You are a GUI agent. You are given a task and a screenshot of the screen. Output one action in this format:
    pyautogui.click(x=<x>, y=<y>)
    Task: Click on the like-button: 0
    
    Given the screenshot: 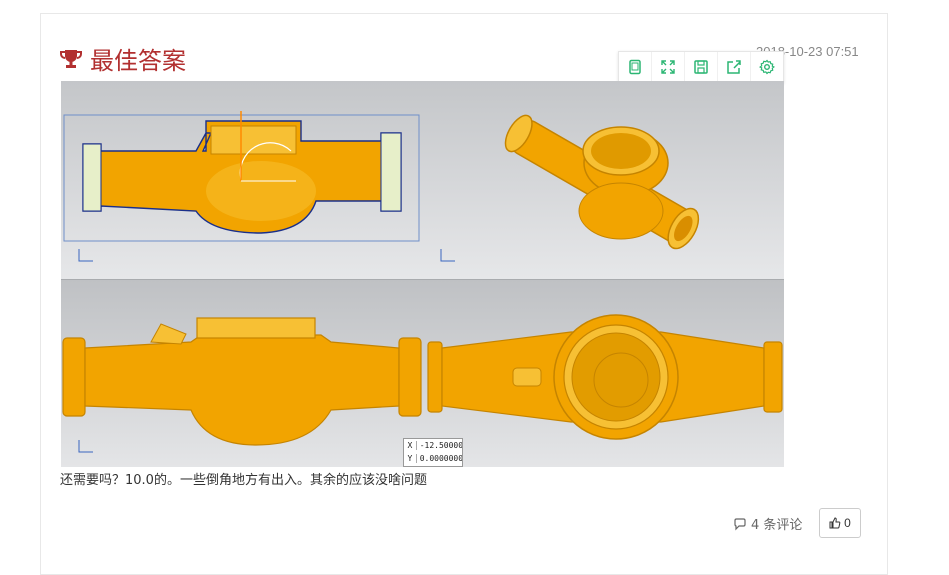 What is the action you would take?
    pyautogui.click(x=840, y=523)
    